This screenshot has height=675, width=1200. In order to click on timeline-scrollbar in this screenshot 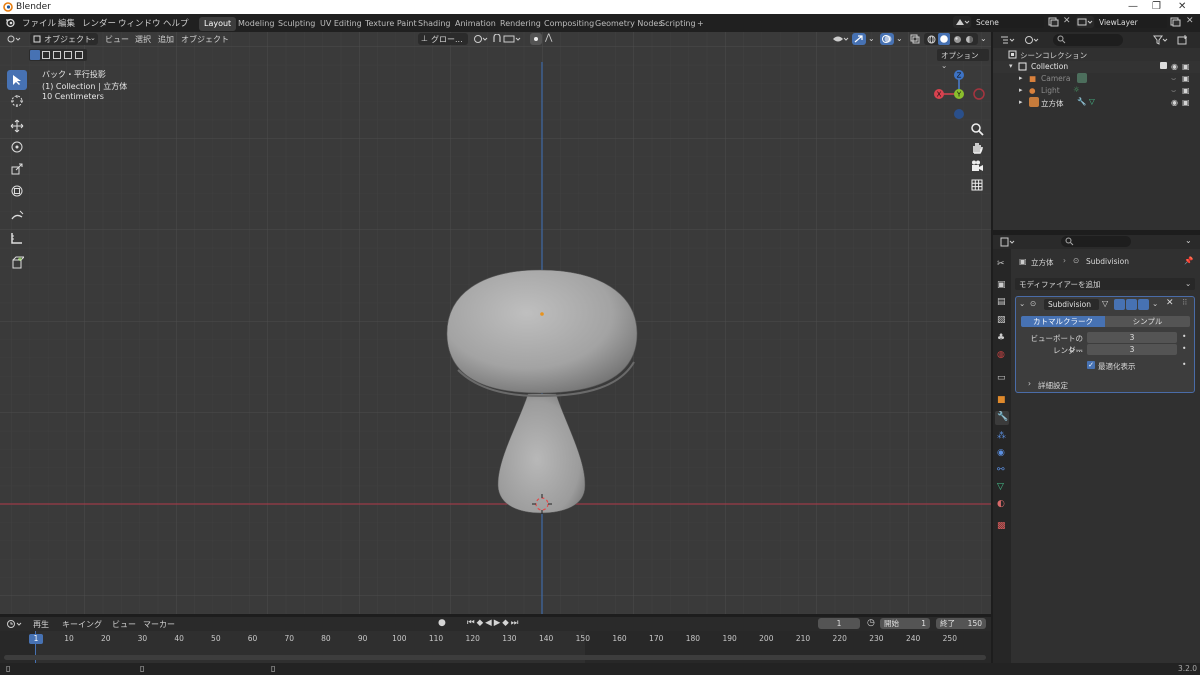, I will do `click(495, 657)`.